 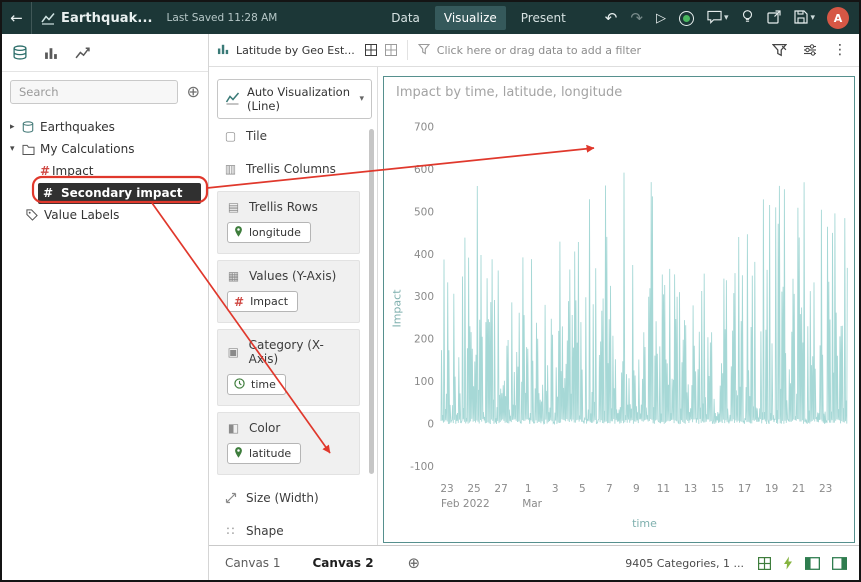 What do you see at coordinates (288, 135) in the screenshot?
I see `drop-target-tile: ▢ Tile` at bounding box center [288, 135].